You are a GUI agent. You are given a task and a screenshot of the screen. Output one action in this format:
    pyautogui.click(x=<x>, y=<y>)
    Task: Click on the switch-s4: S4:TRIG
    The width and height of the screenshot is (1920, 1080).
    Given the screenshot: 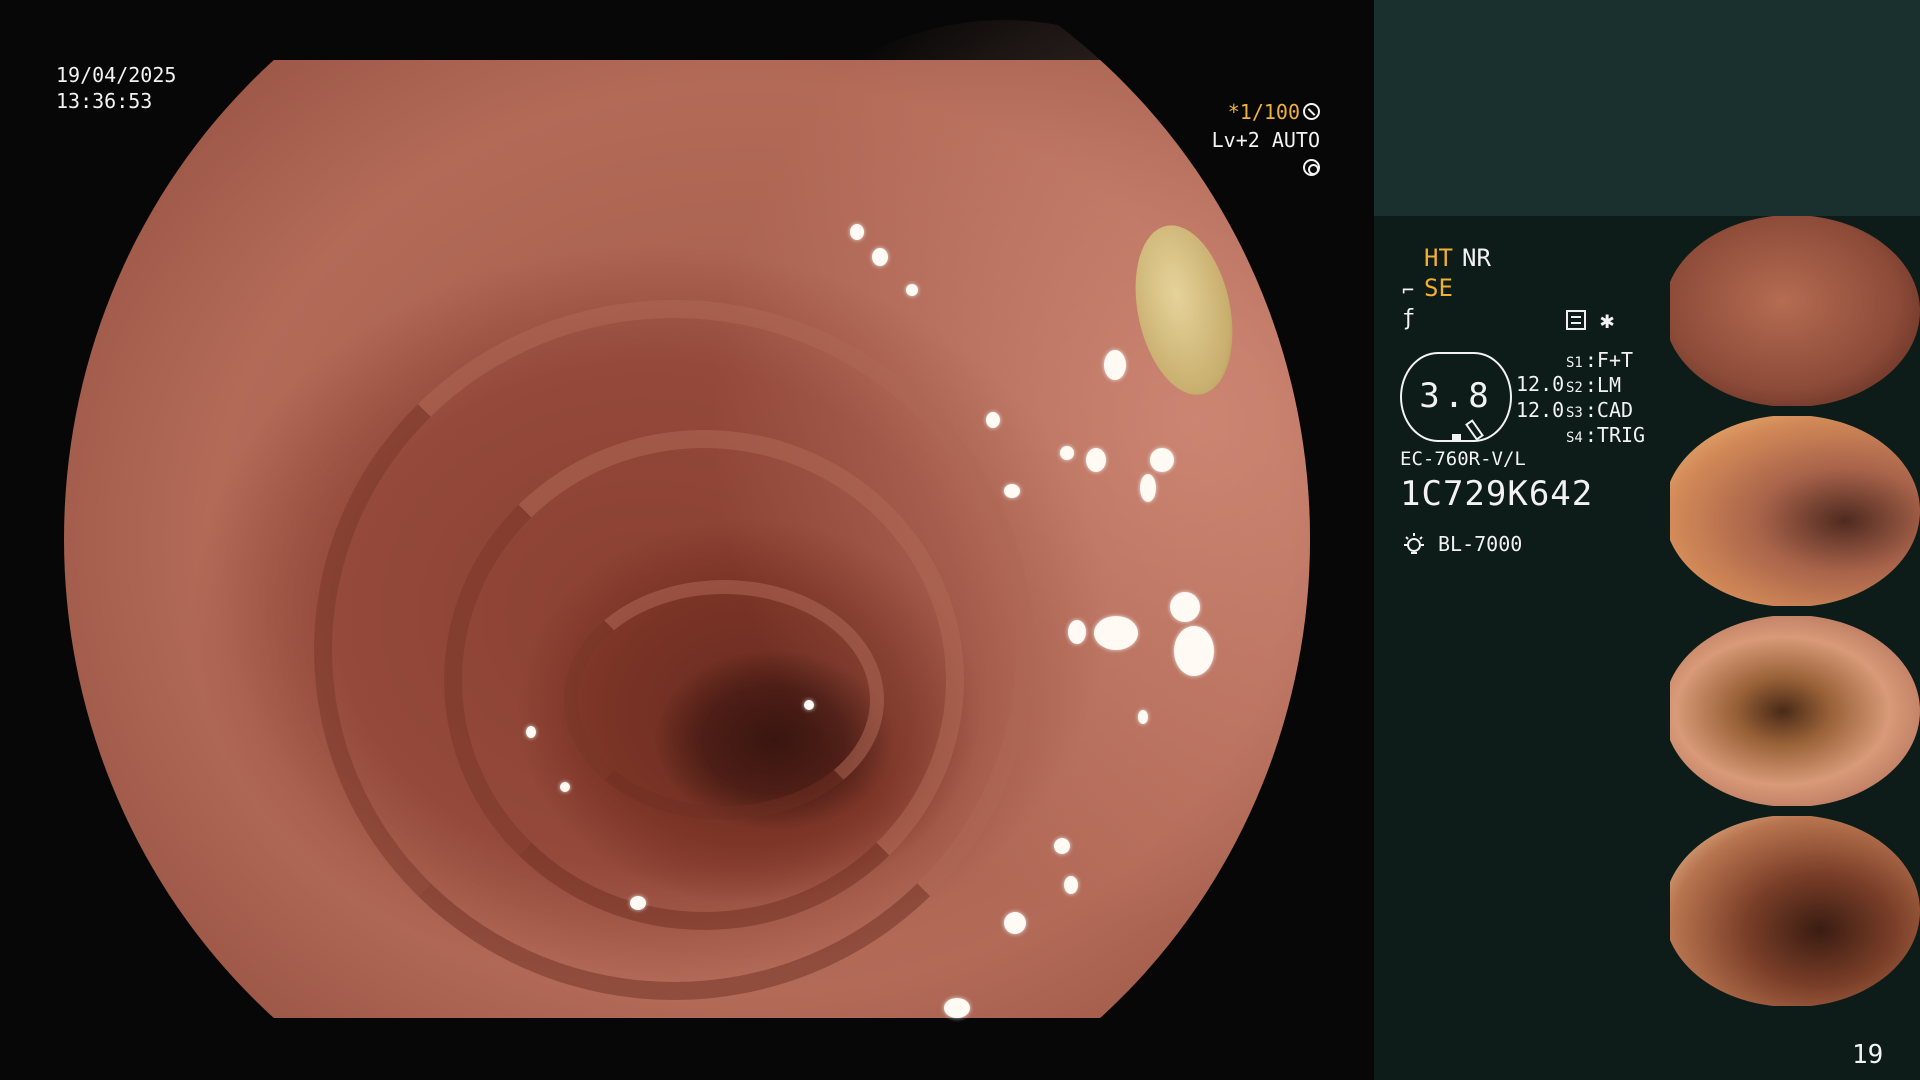 What is the action you would take?
    pyautogui.click(x=1606, y=435)
    